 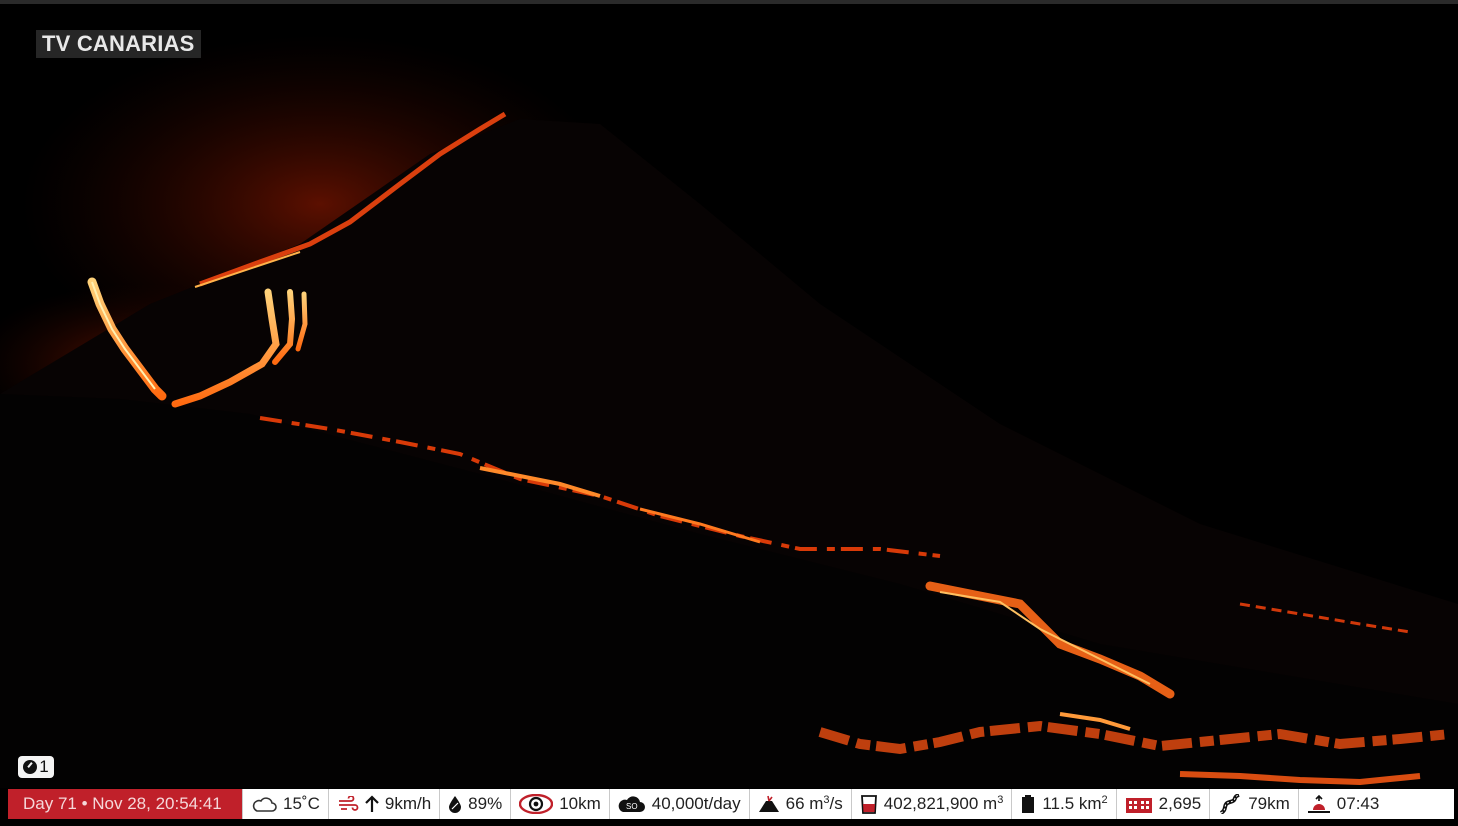 I want to click on sunrise-icon, so click(x=1319, y=804).